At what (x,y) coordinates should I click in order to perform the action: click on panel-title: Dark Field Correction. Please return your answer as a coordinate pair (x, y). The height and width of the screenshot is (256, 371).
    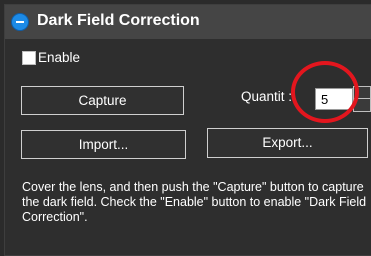
    Looking at the image, I should click on (118, 20).